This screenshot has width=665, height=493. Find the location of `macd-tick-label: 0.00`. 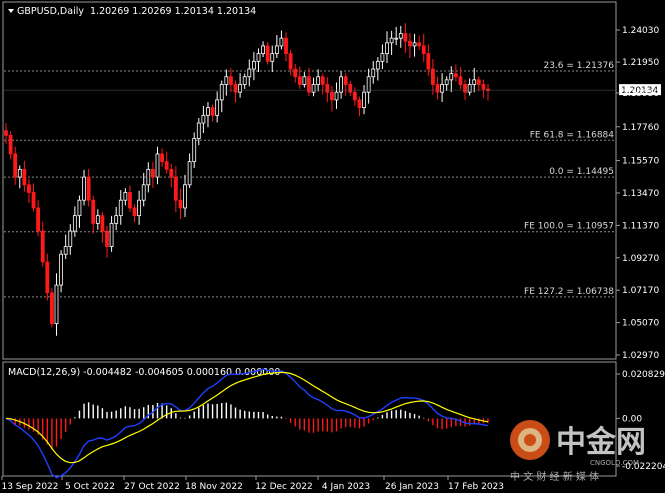

macd-tick-label: 0.00 is located at coordinates (632, 419).